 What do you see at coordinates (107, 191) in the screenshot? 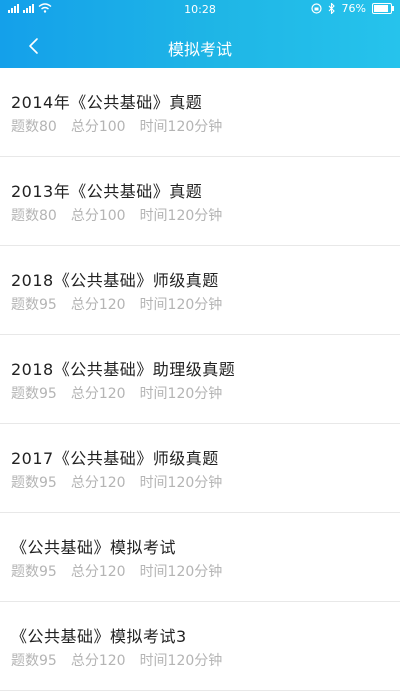
I see `exam-title: 2013年《公共基础》真题` at bounding box center [107, 191].